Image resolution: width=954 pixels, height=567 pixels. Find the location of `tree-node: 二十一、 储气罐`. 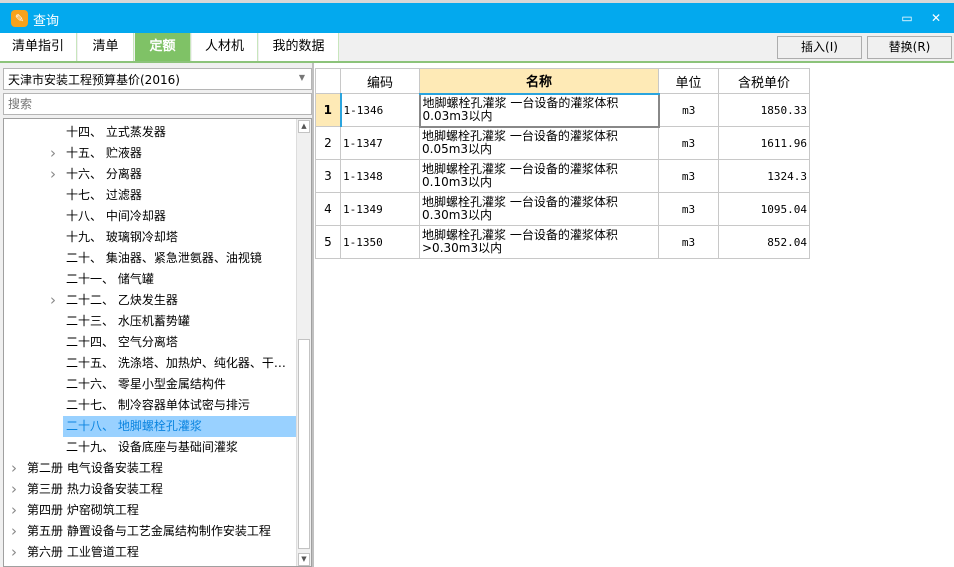

tree-node: 二十一、 储气罐 is located at coordinates (110, 279).